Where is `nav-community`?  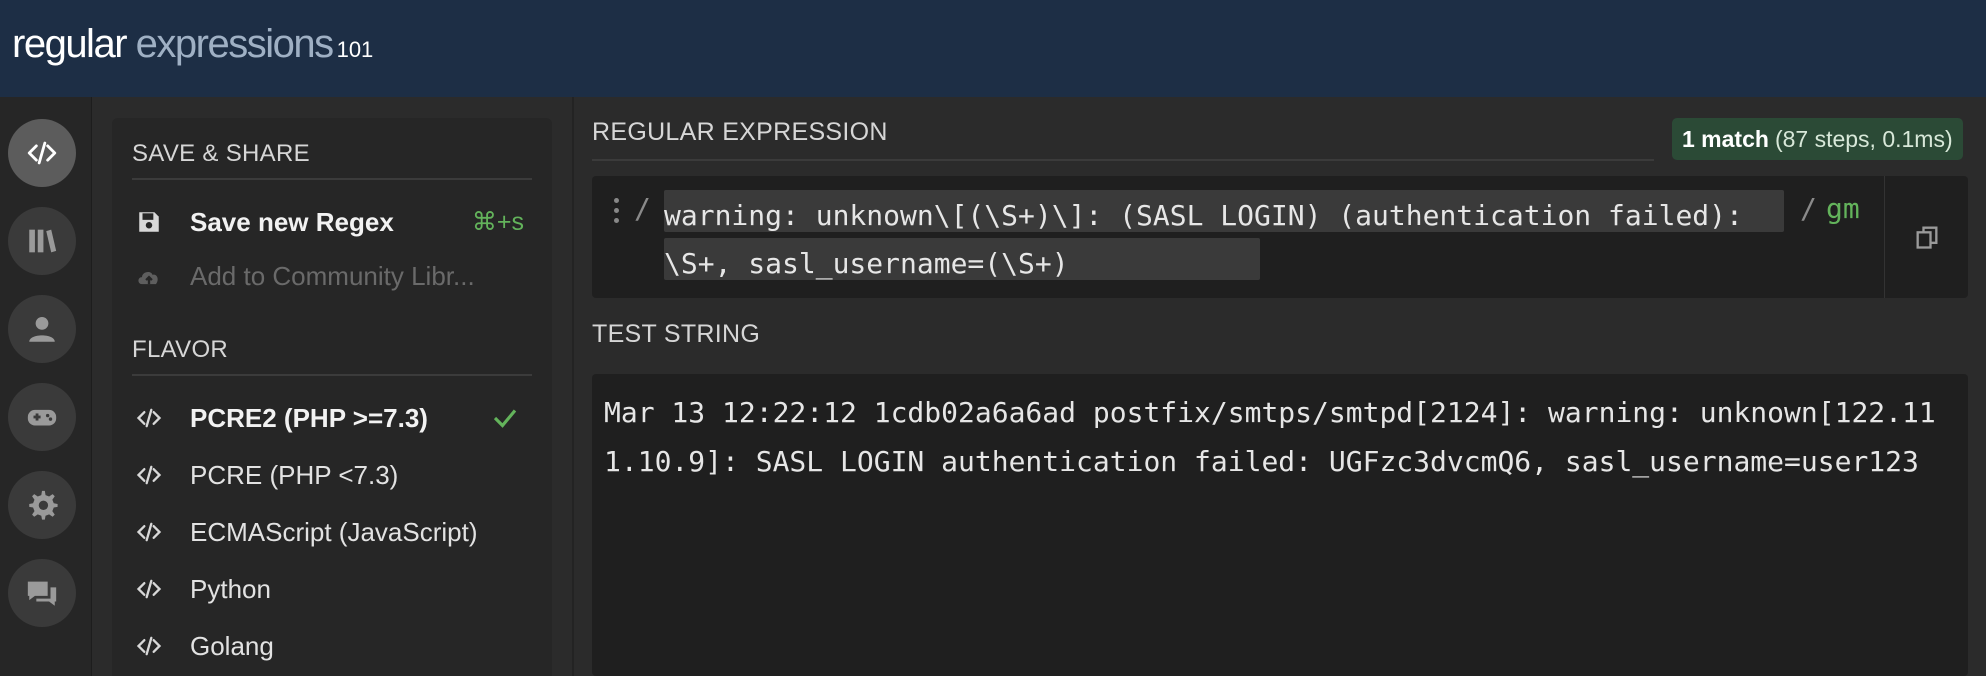
nav-community is located at coordinates (42, 593).